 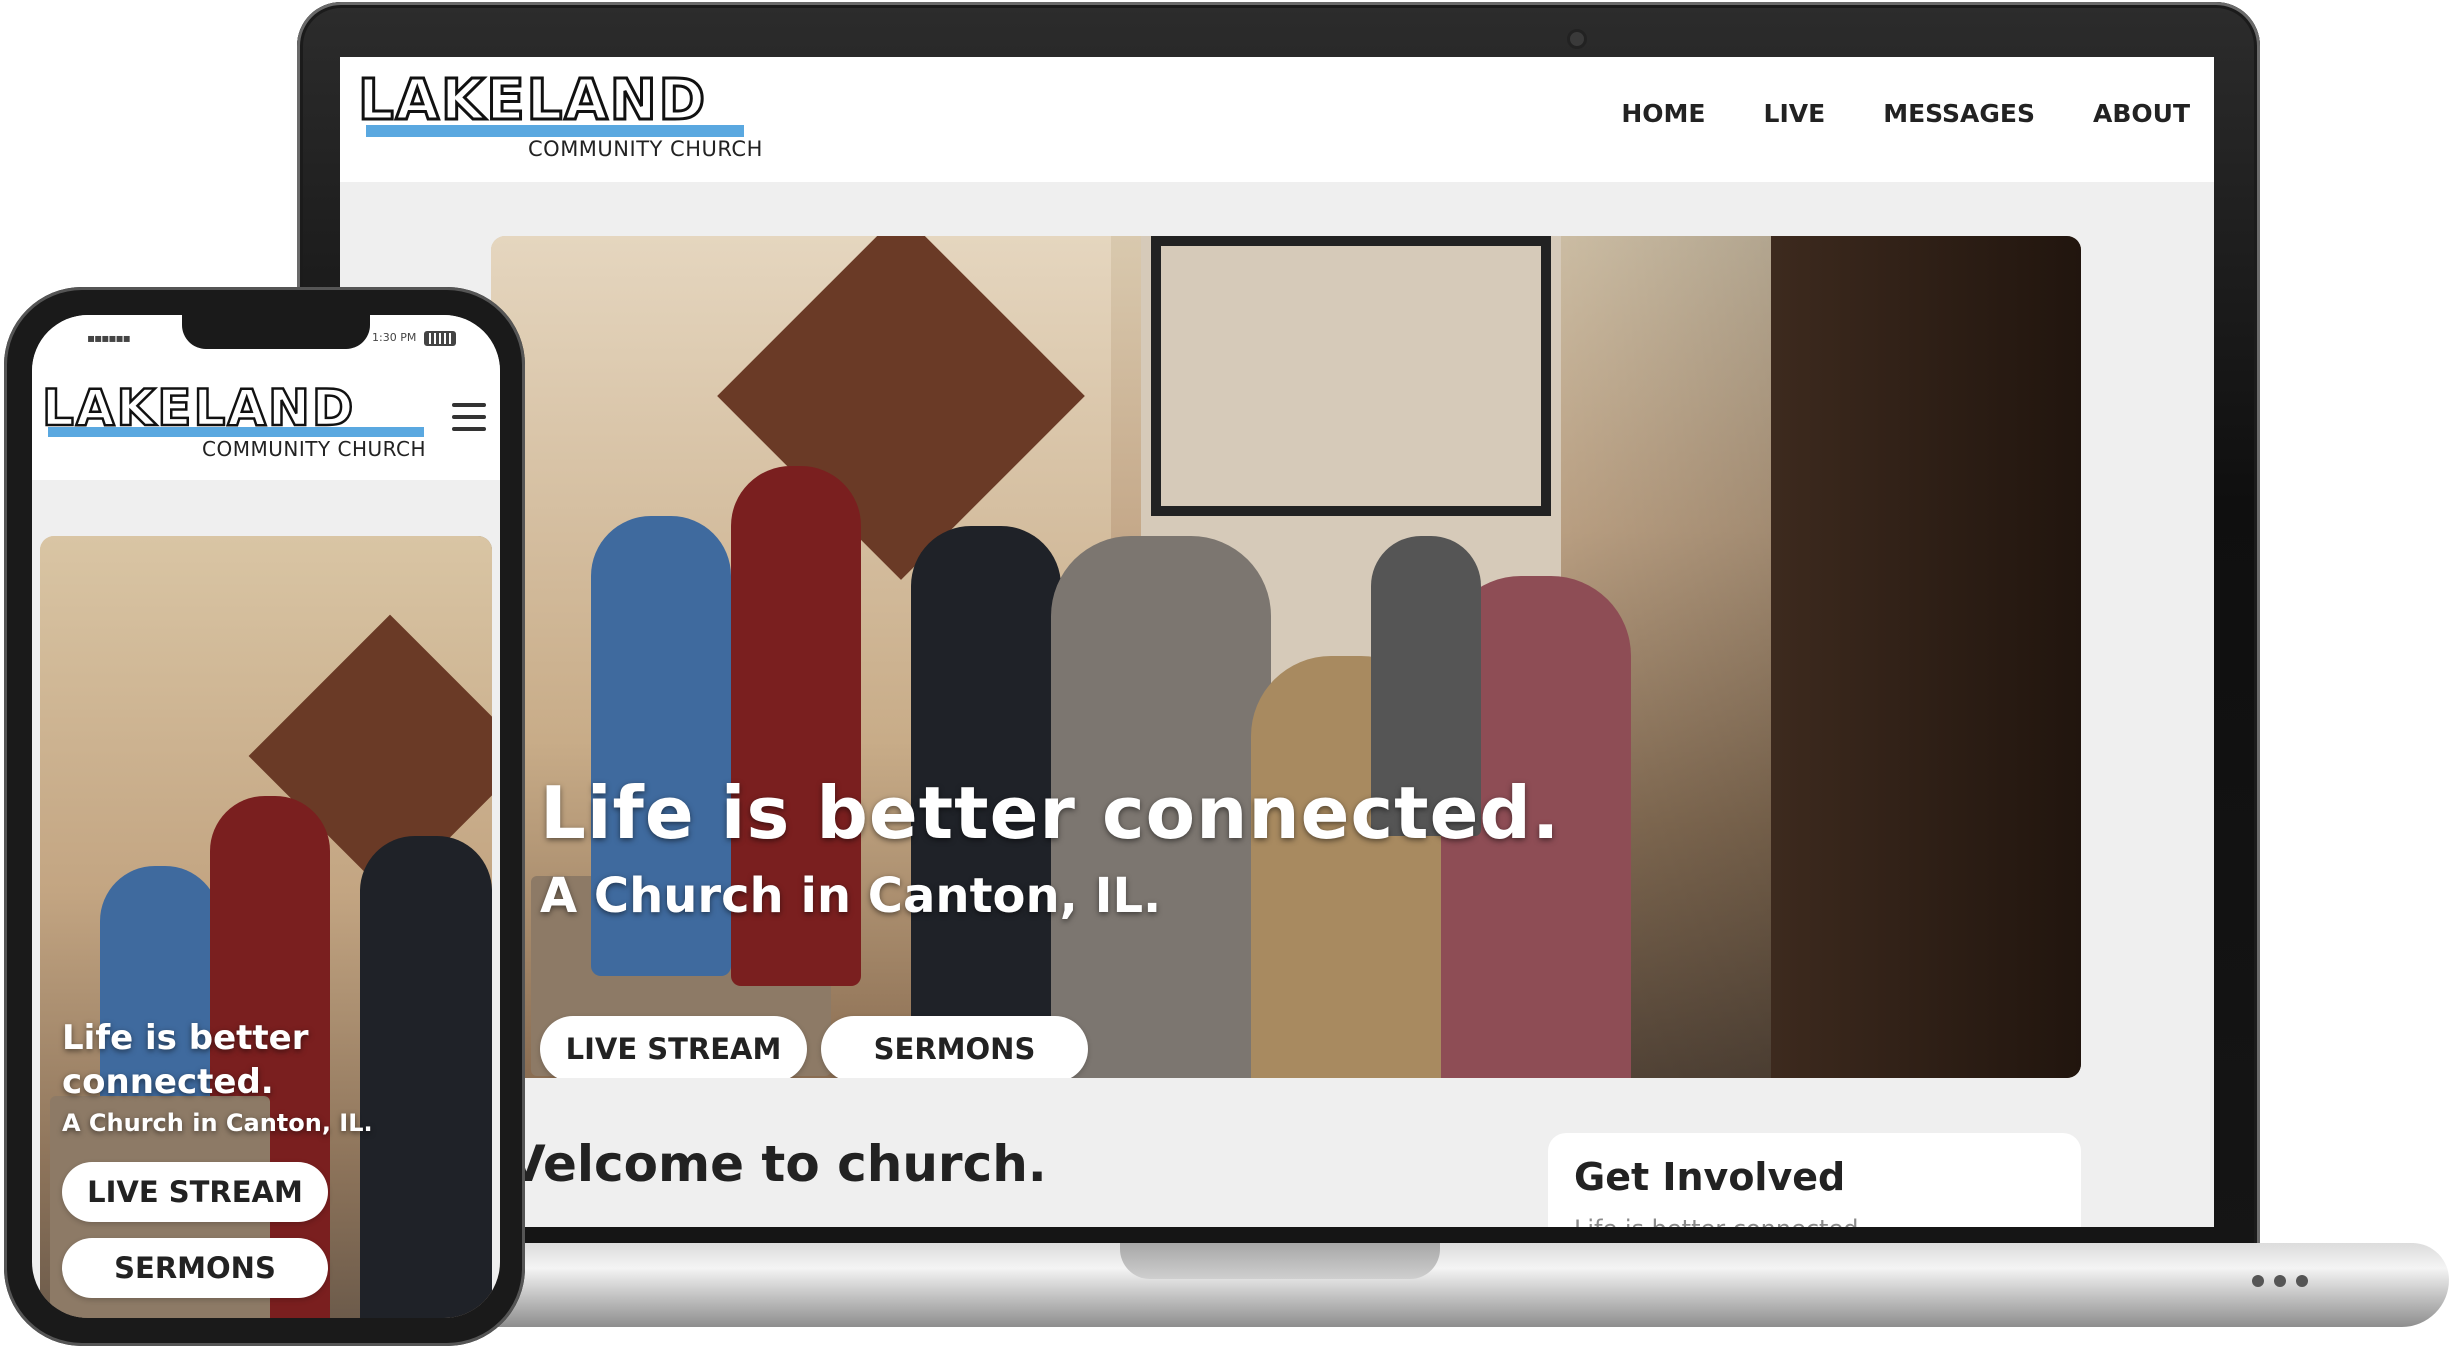 I want to click on mobile-sermons-button: SERMONS, so click(x=195, y=1268).